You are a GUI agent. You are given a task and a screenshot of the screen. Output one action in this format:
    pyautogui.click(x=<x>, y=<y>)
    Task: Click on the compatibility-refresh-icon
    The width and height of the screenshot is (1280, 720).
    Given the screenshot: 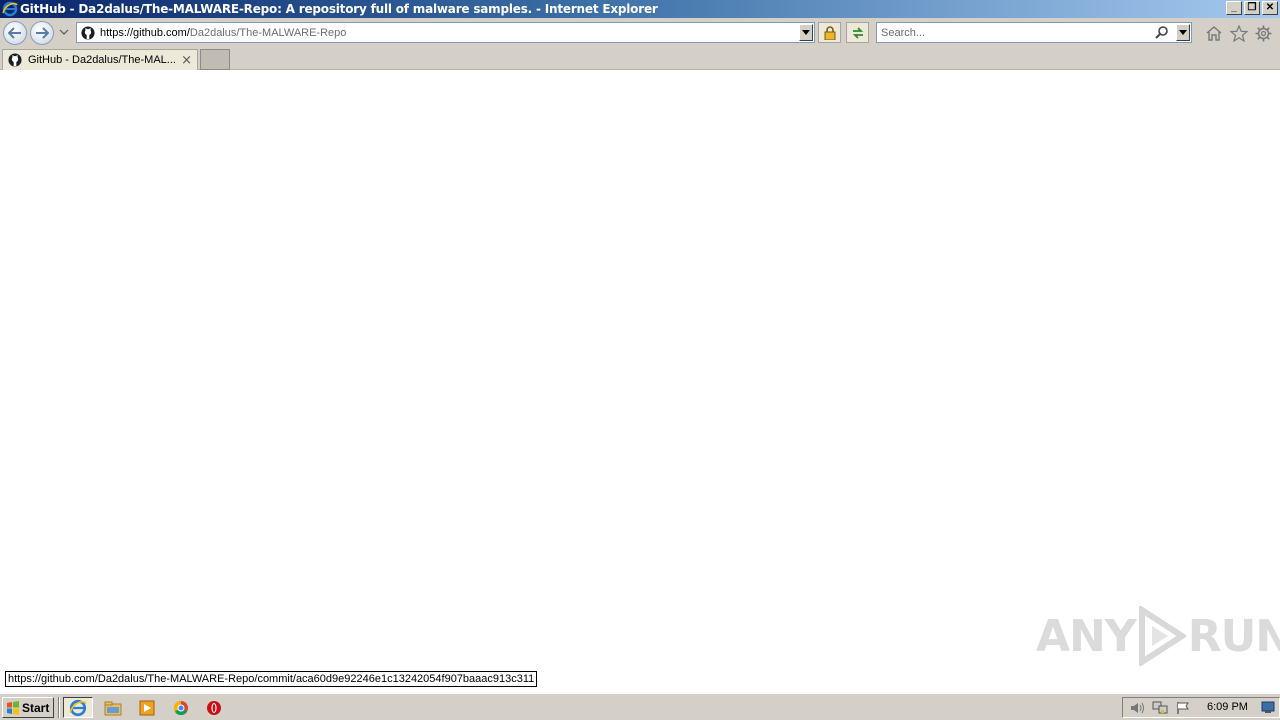 What is the action you would take?
    pyautogui.click(x=857, y=32)
    